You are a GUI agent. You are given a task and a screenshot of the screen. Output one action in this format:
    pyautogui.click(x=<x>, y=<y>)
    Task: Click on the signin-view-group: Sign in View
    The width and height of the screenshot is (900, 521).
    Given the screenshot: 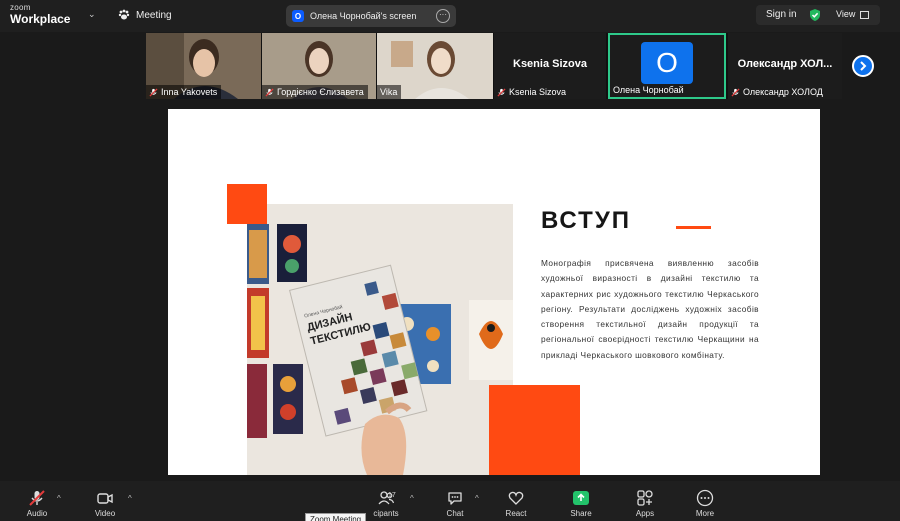 What is the action you would take?
    pyautogui.click(x=818, y=15)
    